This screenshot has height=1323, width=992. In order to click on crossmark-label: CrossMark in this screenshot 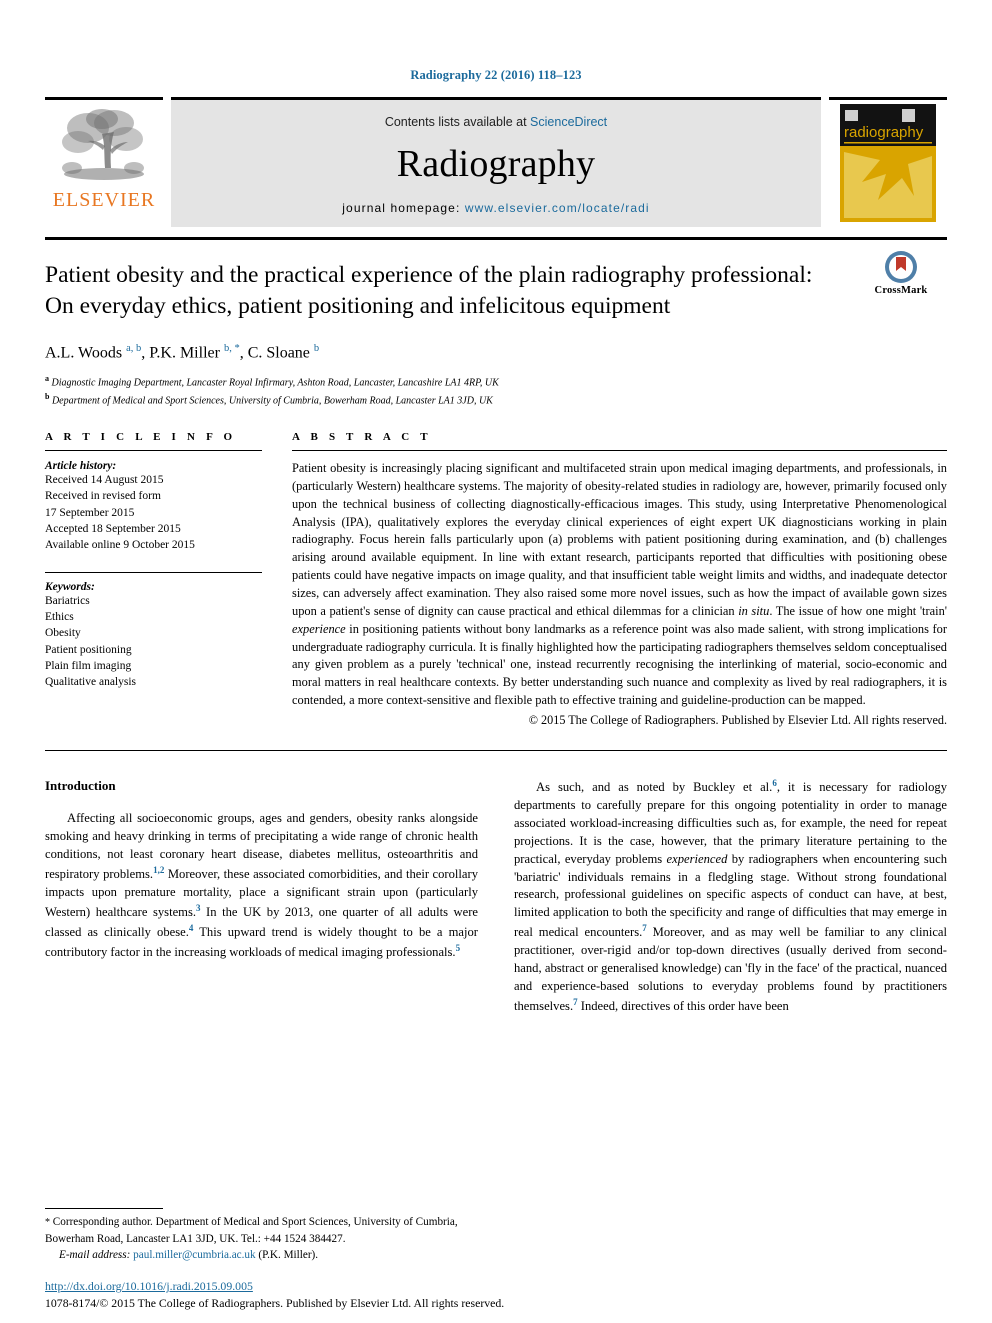, I will do `click(901, 290)`.